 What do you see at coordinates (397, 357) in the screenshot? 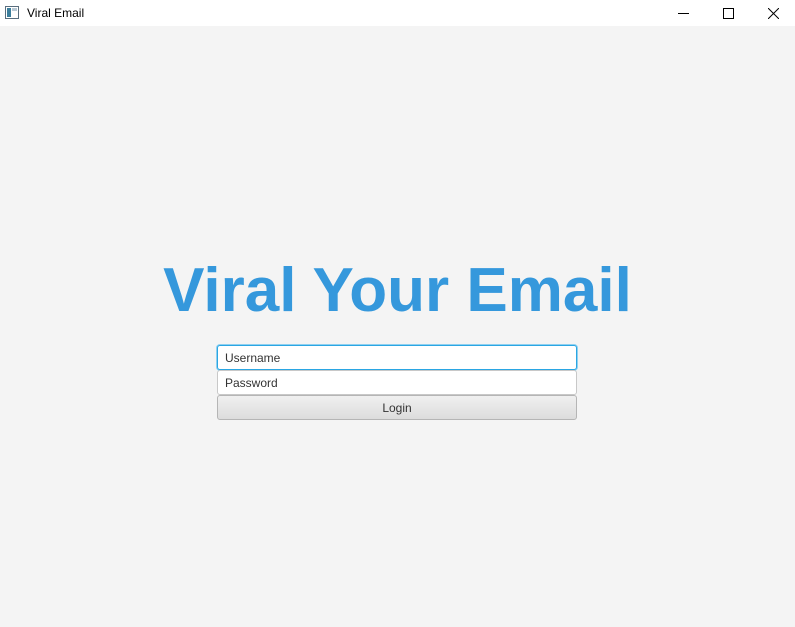
I see `username-input` at bounding box center [397, 357].